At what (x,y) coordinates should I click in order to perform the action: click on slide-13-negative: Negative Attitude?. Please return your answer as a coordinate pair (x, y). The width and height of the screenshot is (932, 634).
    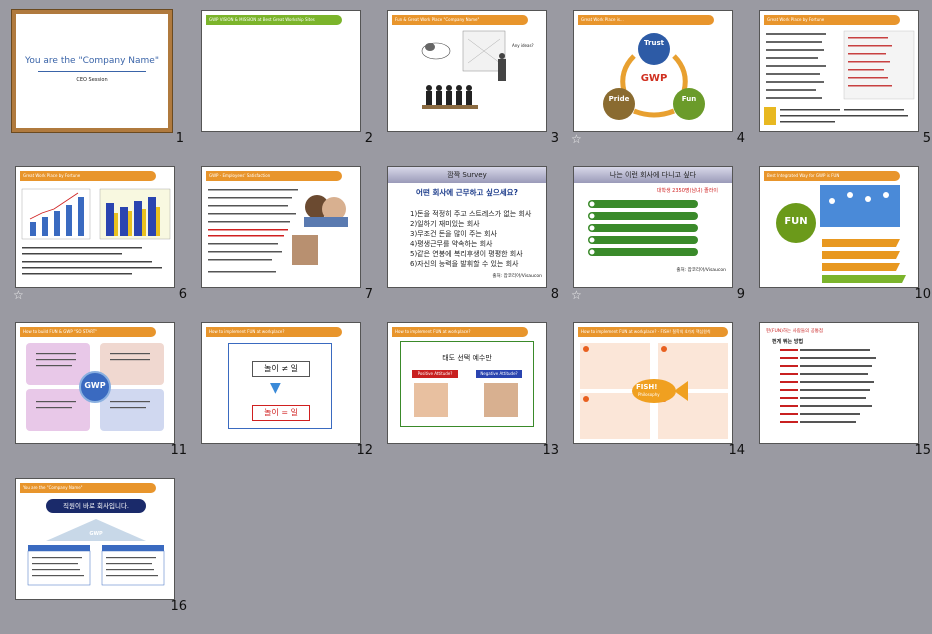
    Looking at the image, I should click on (499, 374).